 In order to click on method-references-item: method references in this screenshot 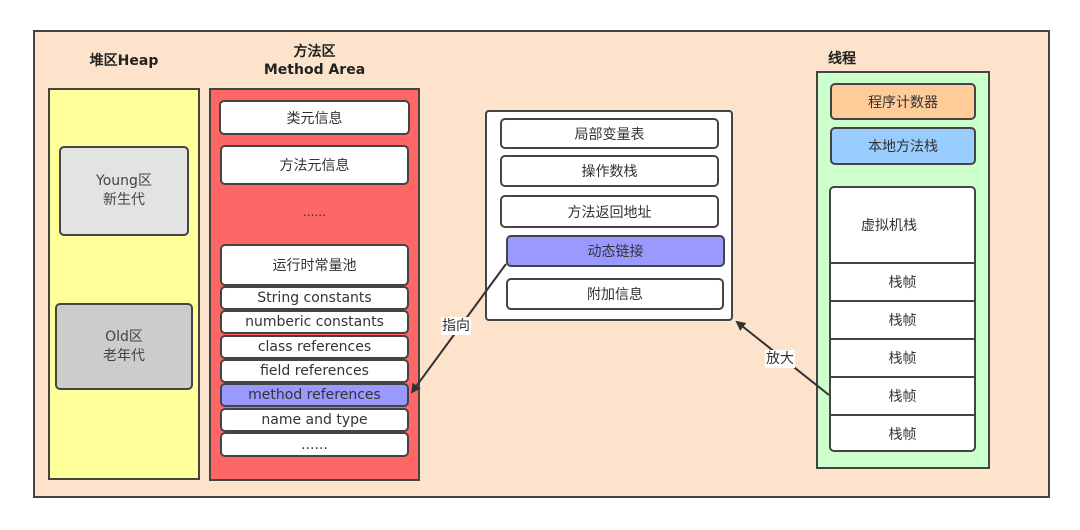, I will do `click(314, 395)`.